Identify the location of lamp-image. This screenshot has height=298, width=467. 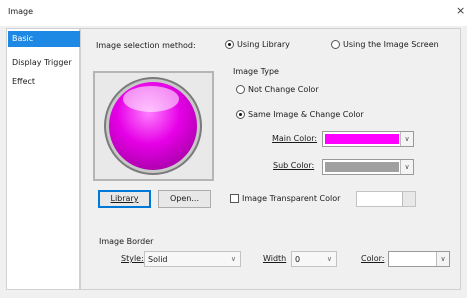
(153, 126).